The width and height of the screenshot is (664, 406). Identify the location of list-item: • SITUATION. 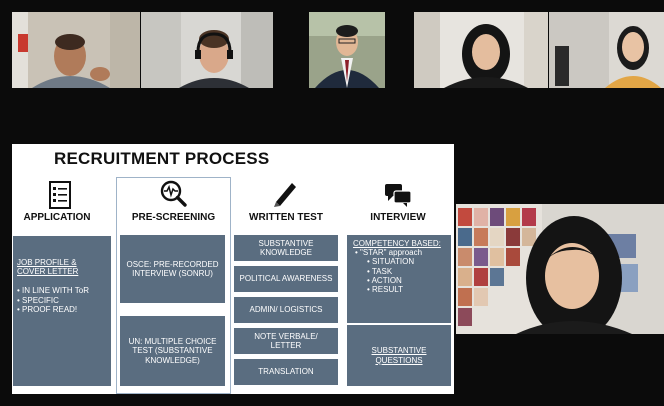
(391, 262).